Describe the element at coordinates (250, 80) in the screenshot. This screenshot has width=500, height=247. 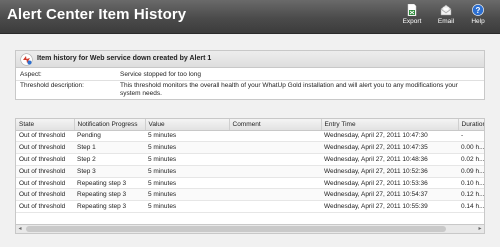
I see `divider` at that location.